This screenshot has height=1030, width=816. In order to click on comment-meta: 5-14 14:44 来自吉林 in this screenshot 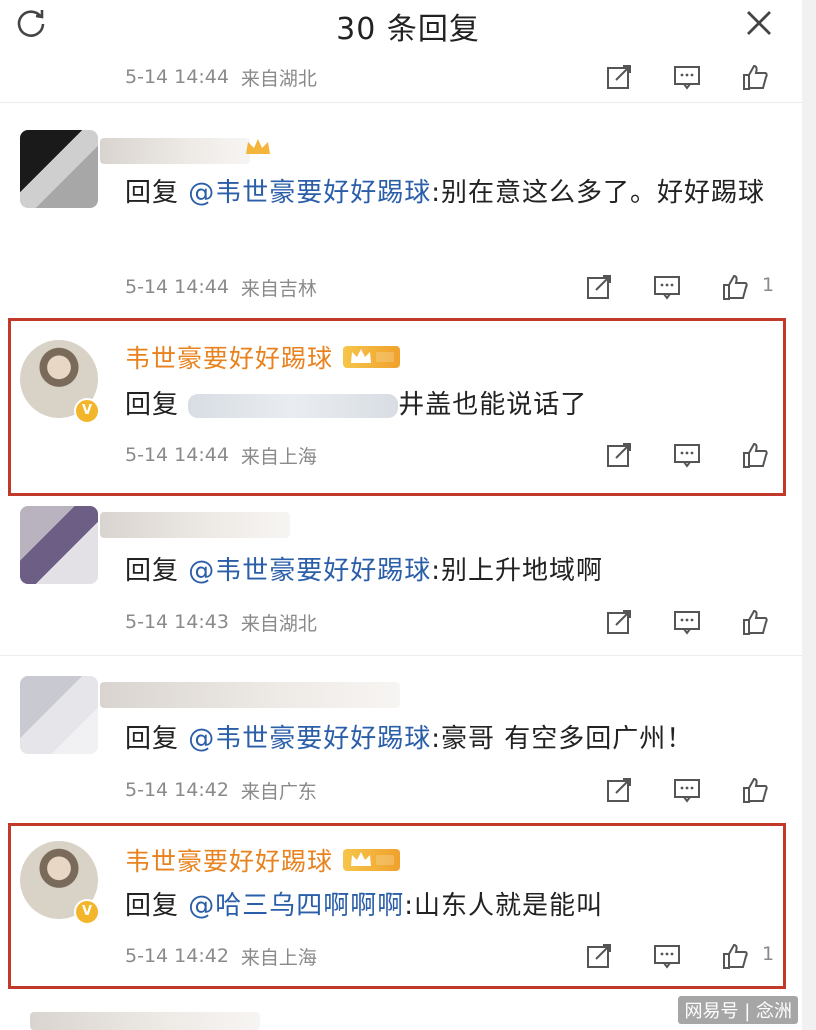, I will do `click(221, 287)`.